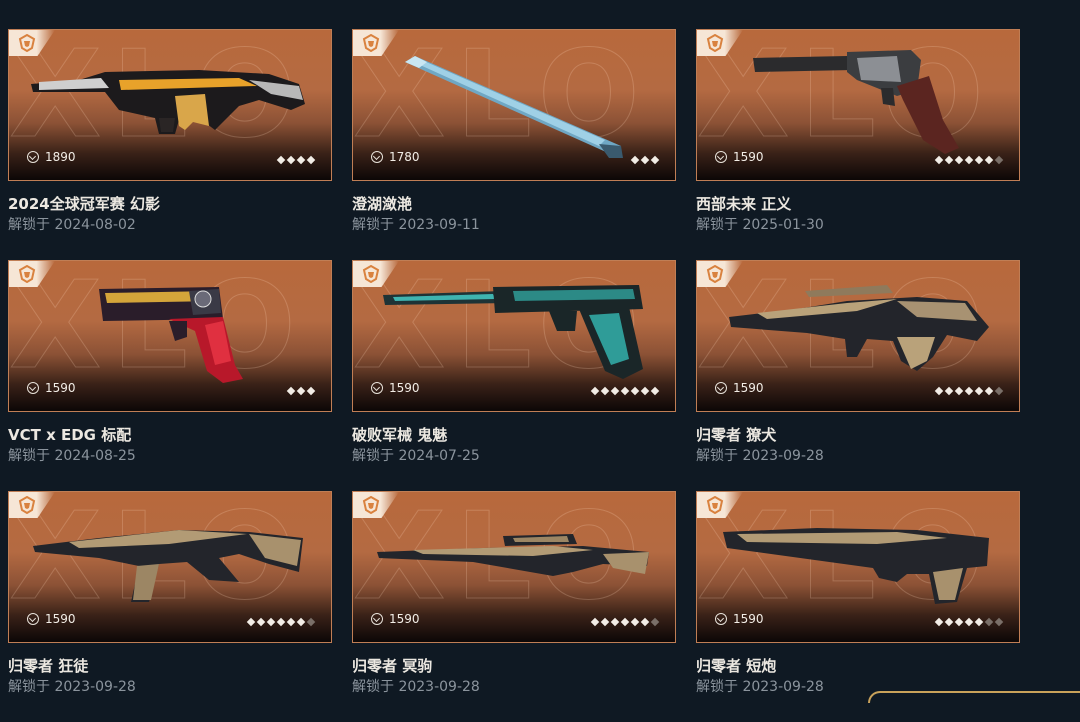 The image size is (1080, 722). I want to click on skin-title: VCT x EDG 标配, so click(70, 435).